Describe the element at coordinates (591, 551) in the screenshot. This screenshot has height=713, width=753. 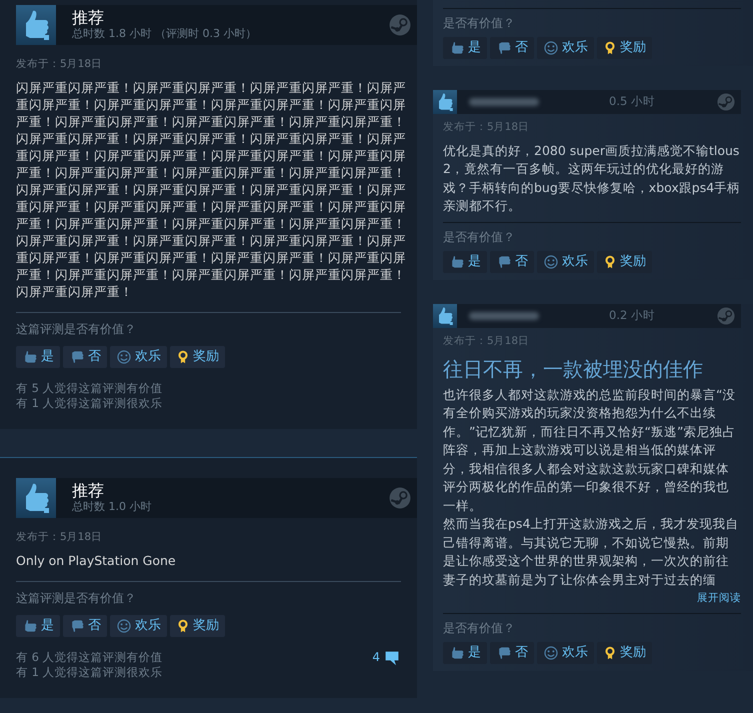
I see `review-text: 然而当我在ps4上打开这款游戏之后，我才发现我自己错得离谱。与其说它无聊，不如说它慢热。前期是让你感受这个世界的世界观架构，一次次的前往妻子的坟墓前是为了让你体会男主对于过去的缅` at that location.